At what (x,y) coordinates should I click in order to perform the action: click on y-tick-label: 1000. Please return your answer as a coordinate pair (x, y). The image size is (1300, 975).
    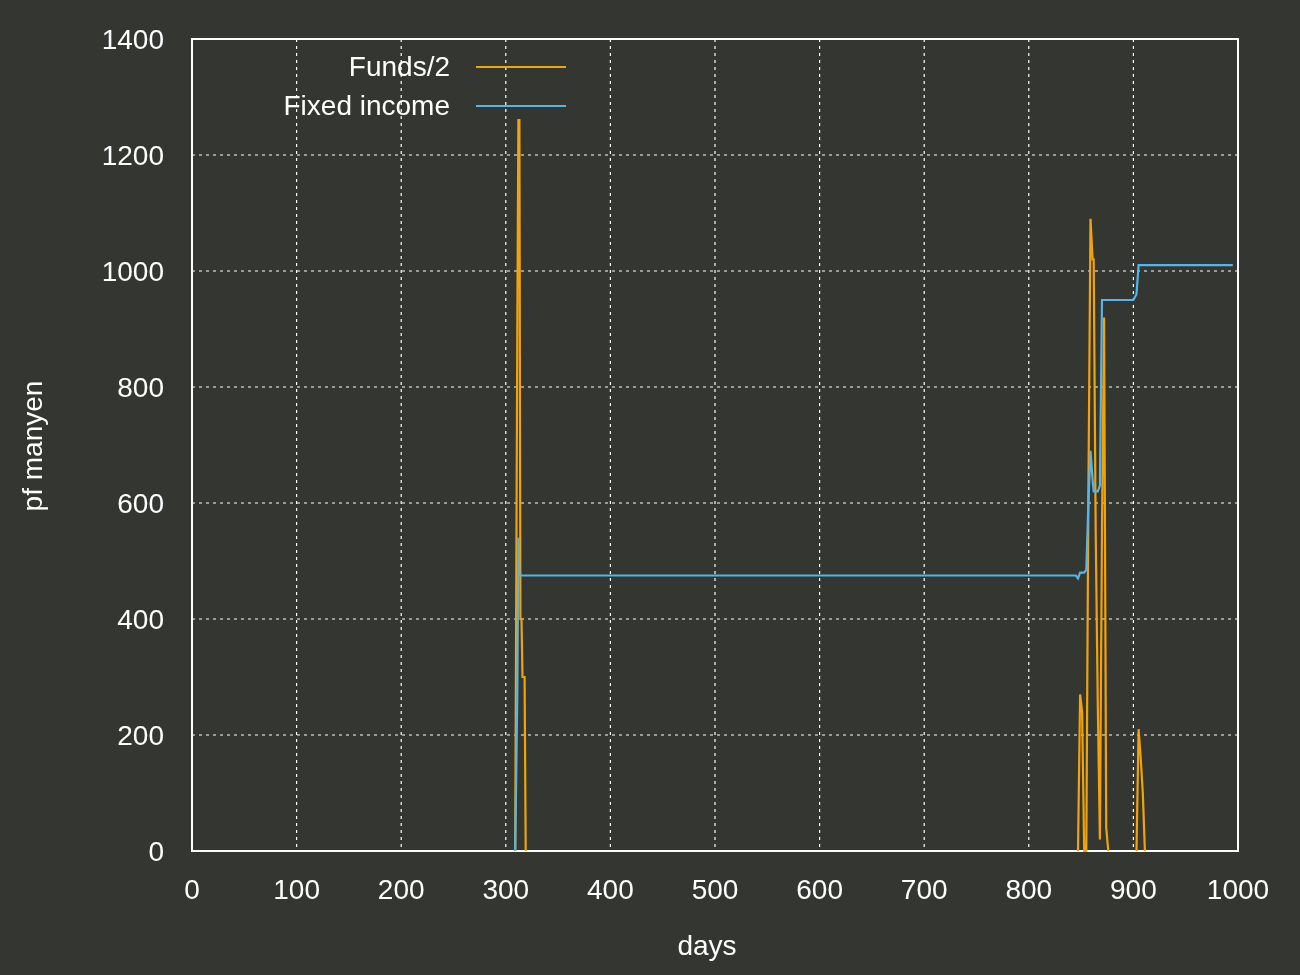
    Looking at the image, I should click on (132, 271).